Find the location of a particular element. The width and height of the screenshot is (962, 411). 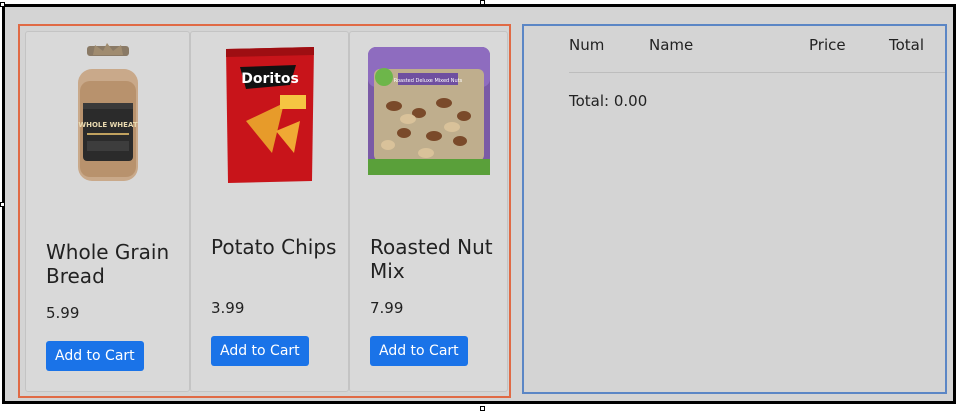

chips-bag-image: Doritos is located at coordinates (269, 113).